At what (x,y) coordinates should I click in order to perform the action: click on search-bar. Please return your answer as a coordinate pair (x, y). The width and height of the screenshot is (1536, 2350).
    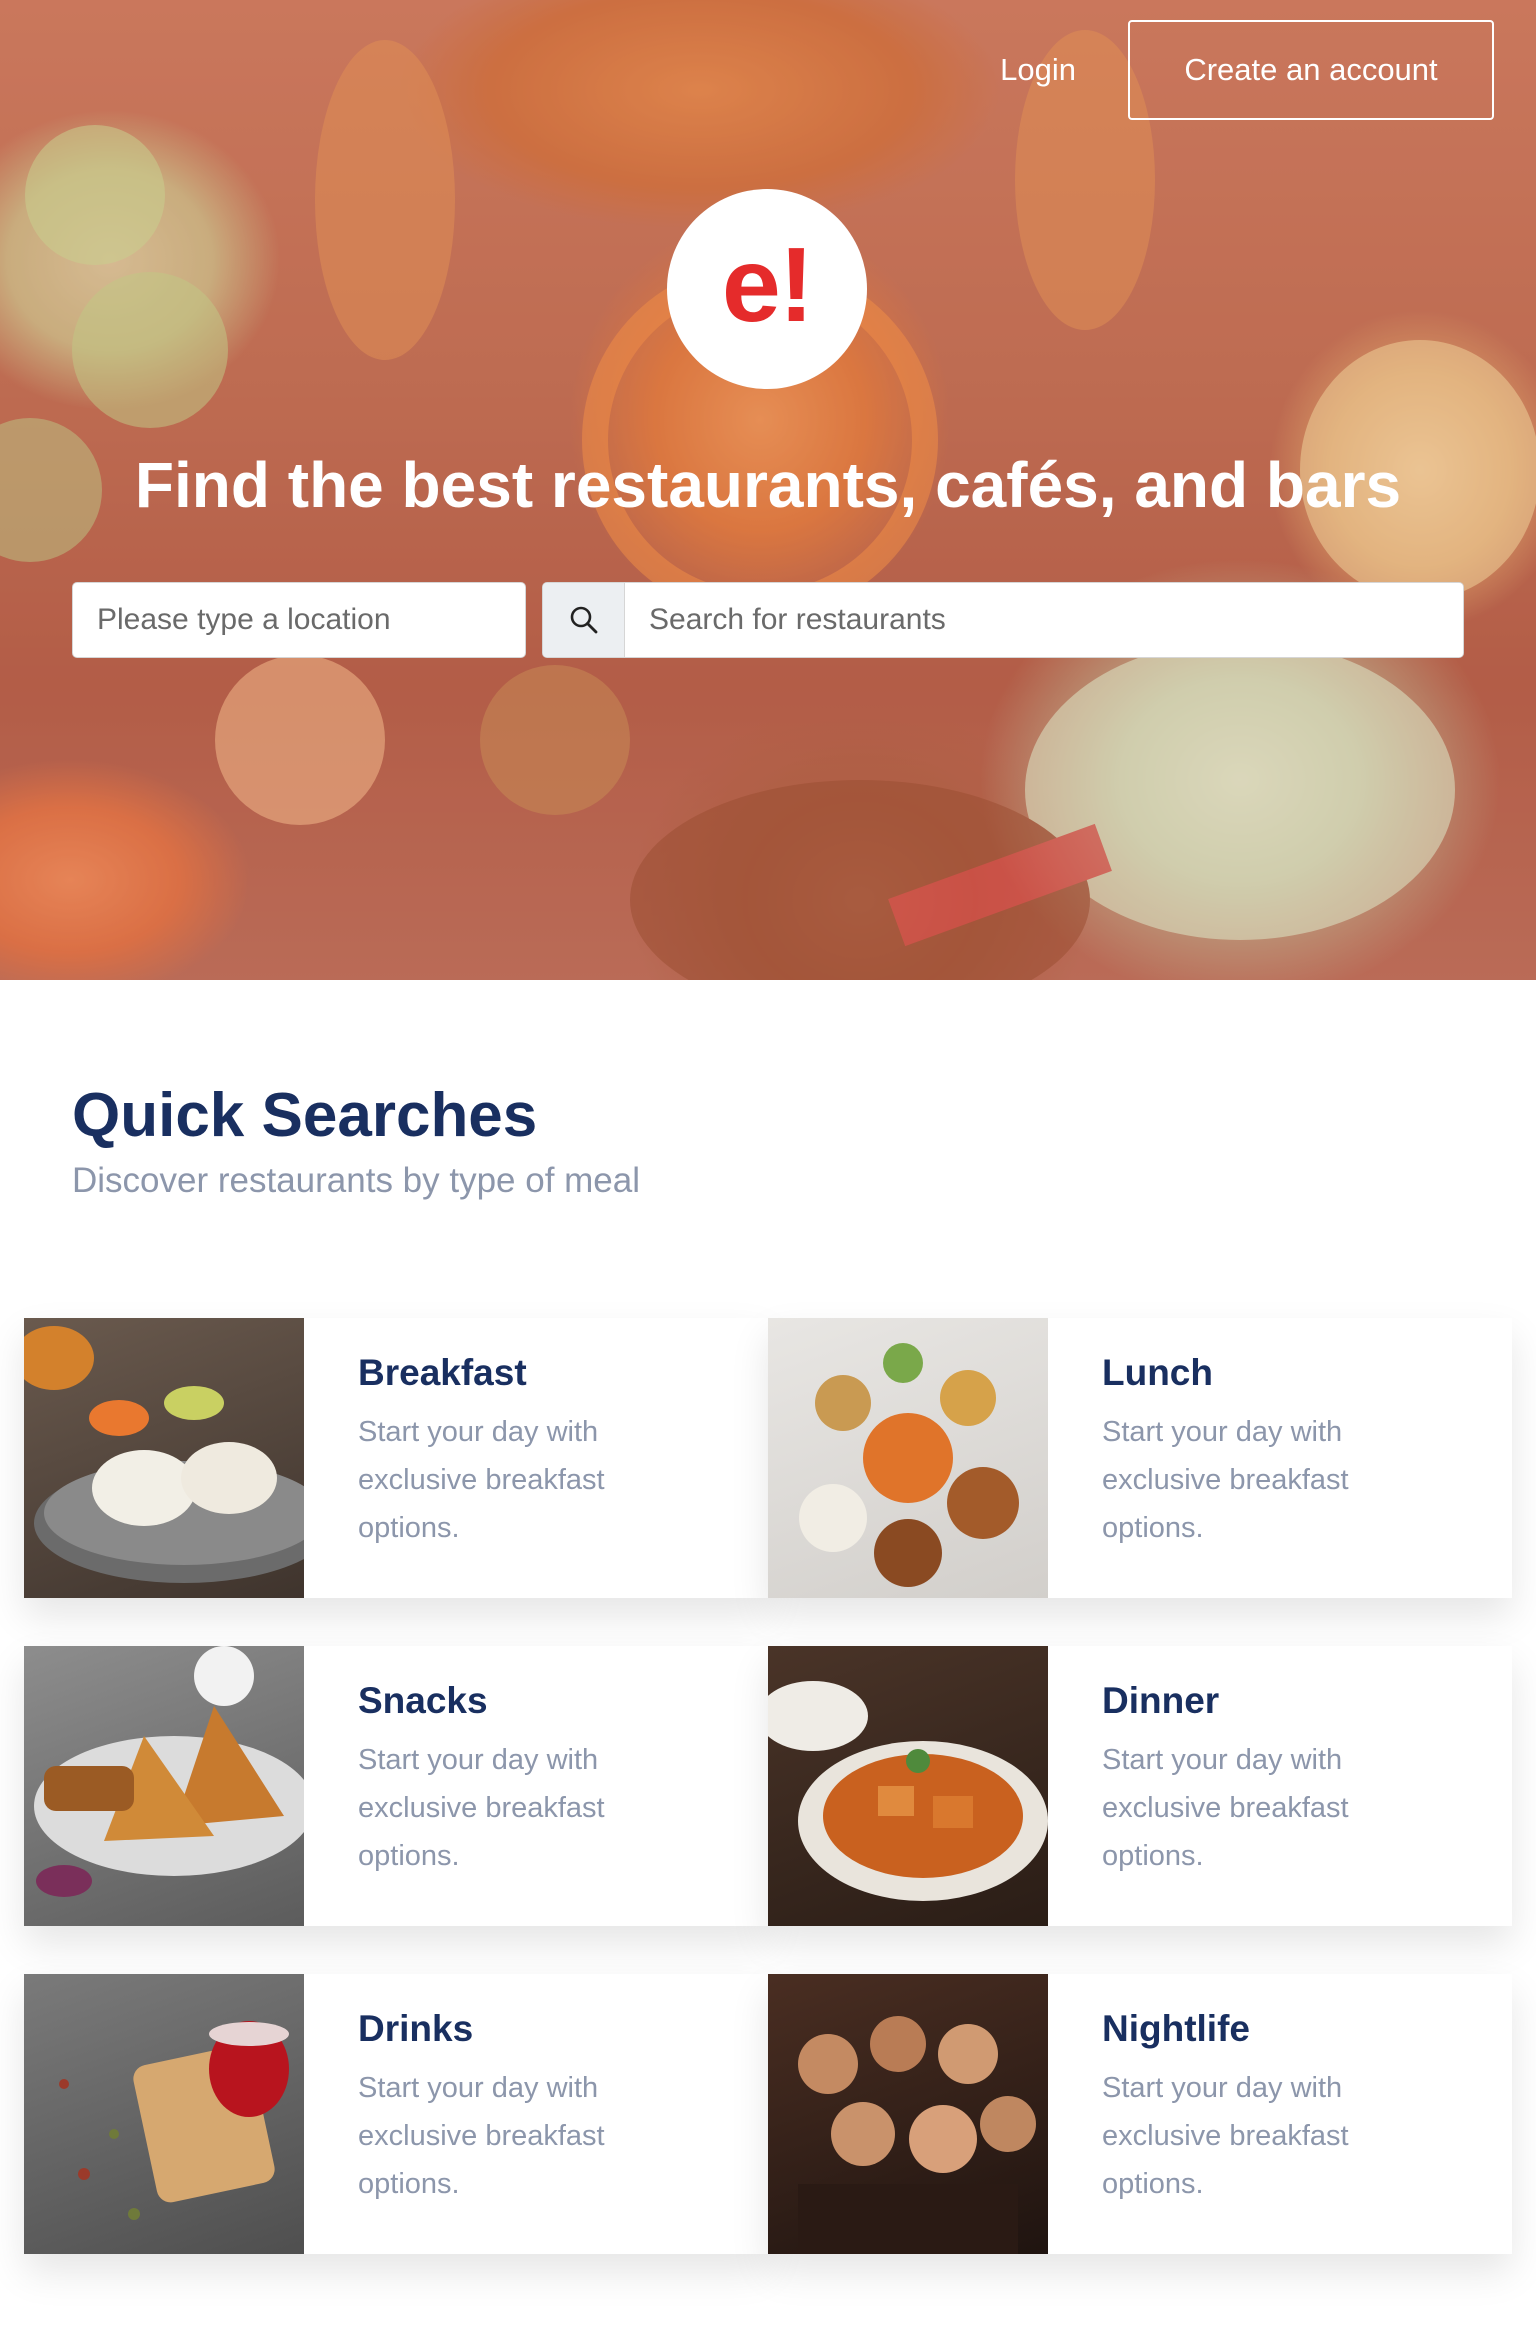
    Looking at the image, I should click on (768, 620).